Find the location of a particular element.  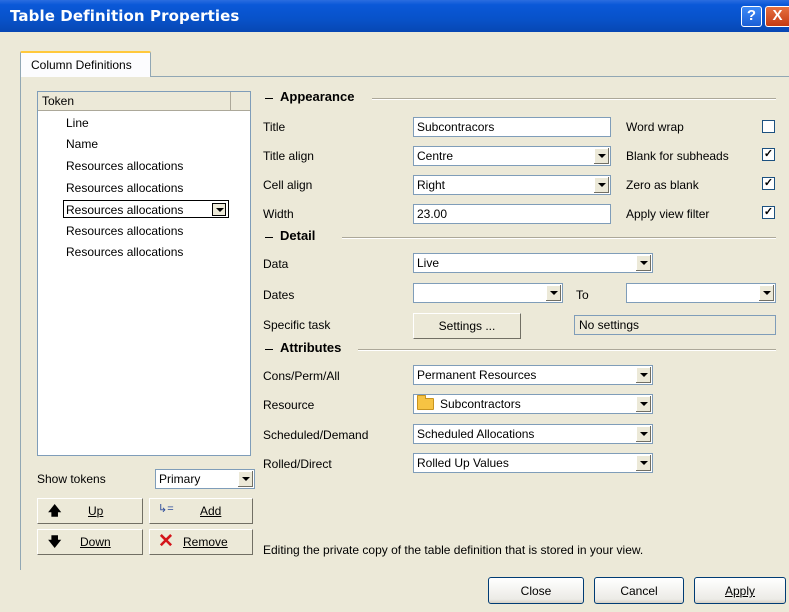

remove-button: ✕ Remove is located at coordinates (201, 542).